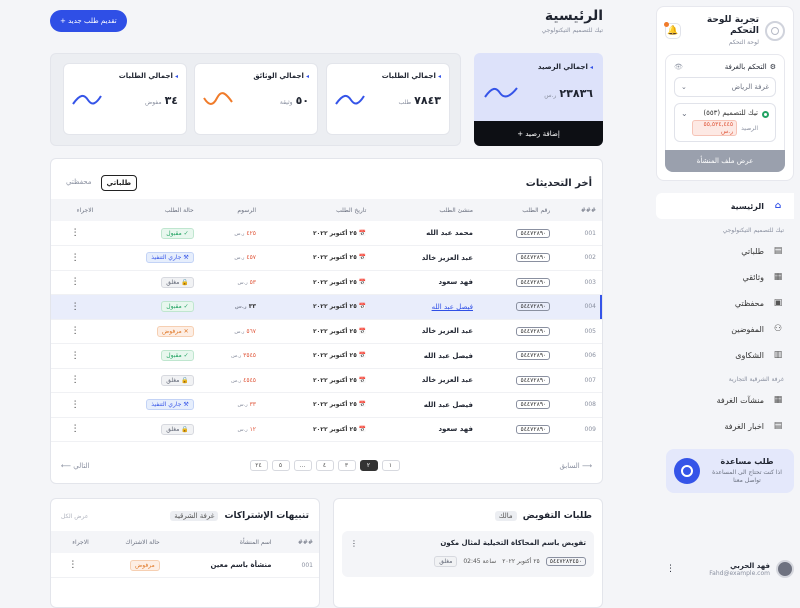 The height and width of the screenshot is (608, 800). What do you see at coordinates (425, 233) in the screenshot?
I see `requester-name: محمد عبد الله` at bounding box center [425, 233].